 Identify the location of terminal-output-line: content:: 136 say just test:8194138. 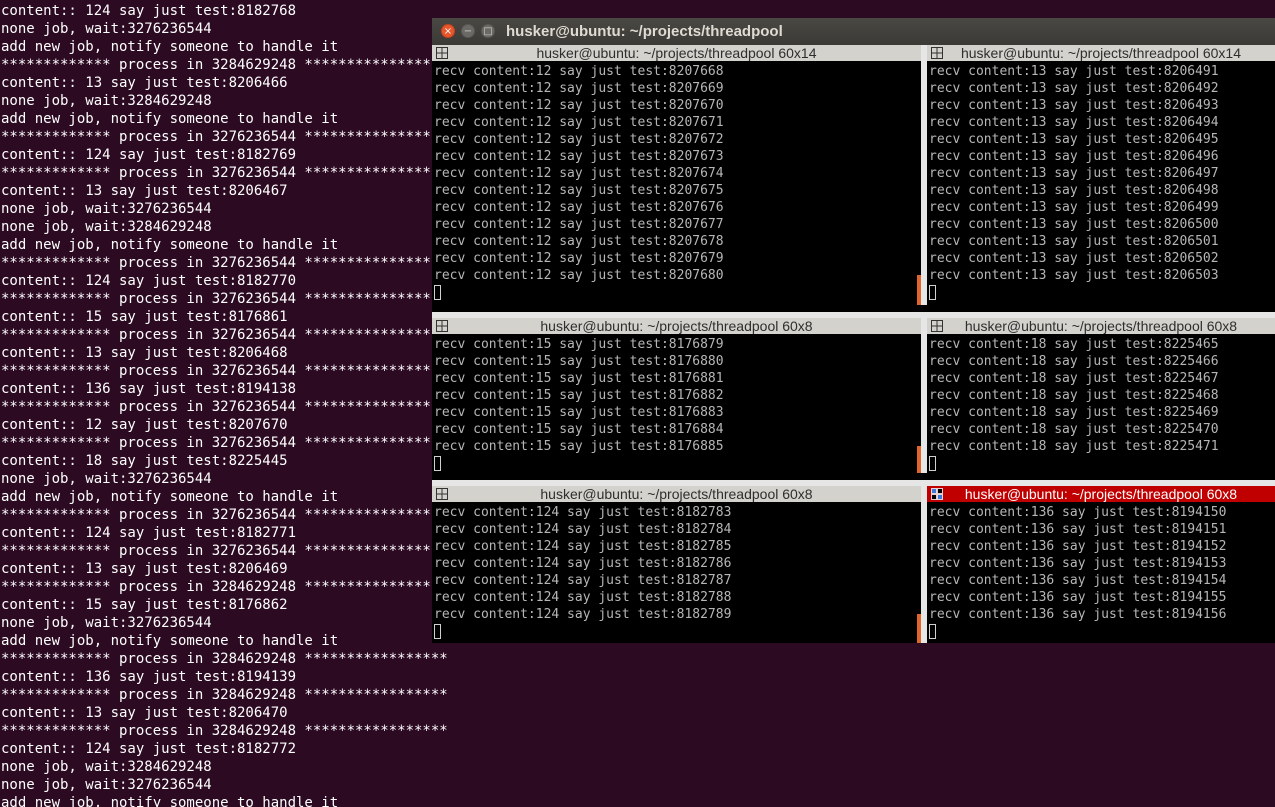
(149, 389).